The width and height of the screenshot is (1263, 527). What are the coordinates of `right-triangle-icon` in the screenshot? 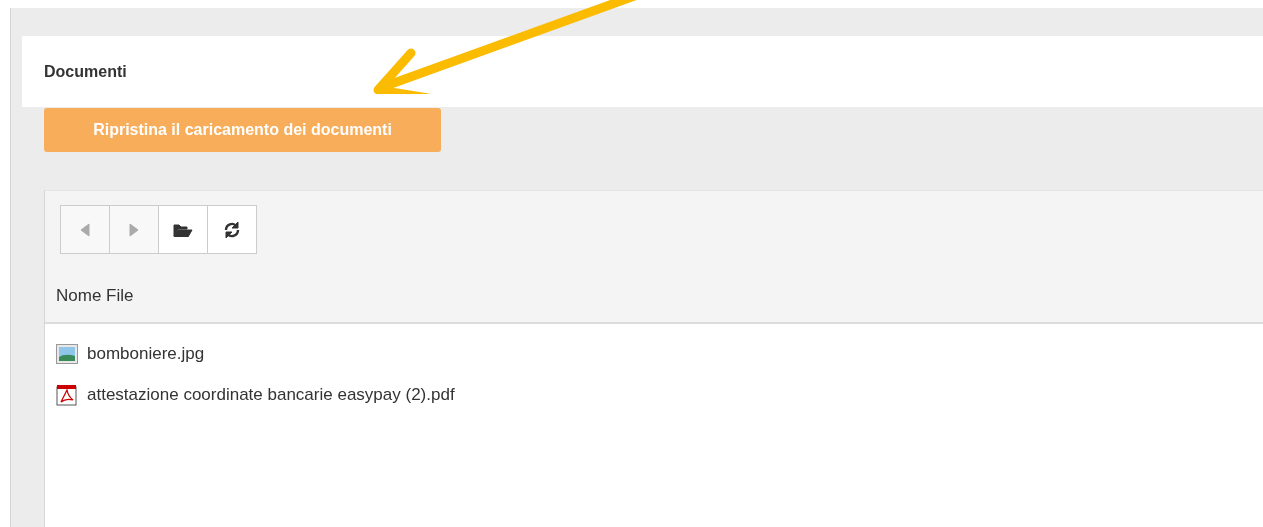 It's located at (134, 229).